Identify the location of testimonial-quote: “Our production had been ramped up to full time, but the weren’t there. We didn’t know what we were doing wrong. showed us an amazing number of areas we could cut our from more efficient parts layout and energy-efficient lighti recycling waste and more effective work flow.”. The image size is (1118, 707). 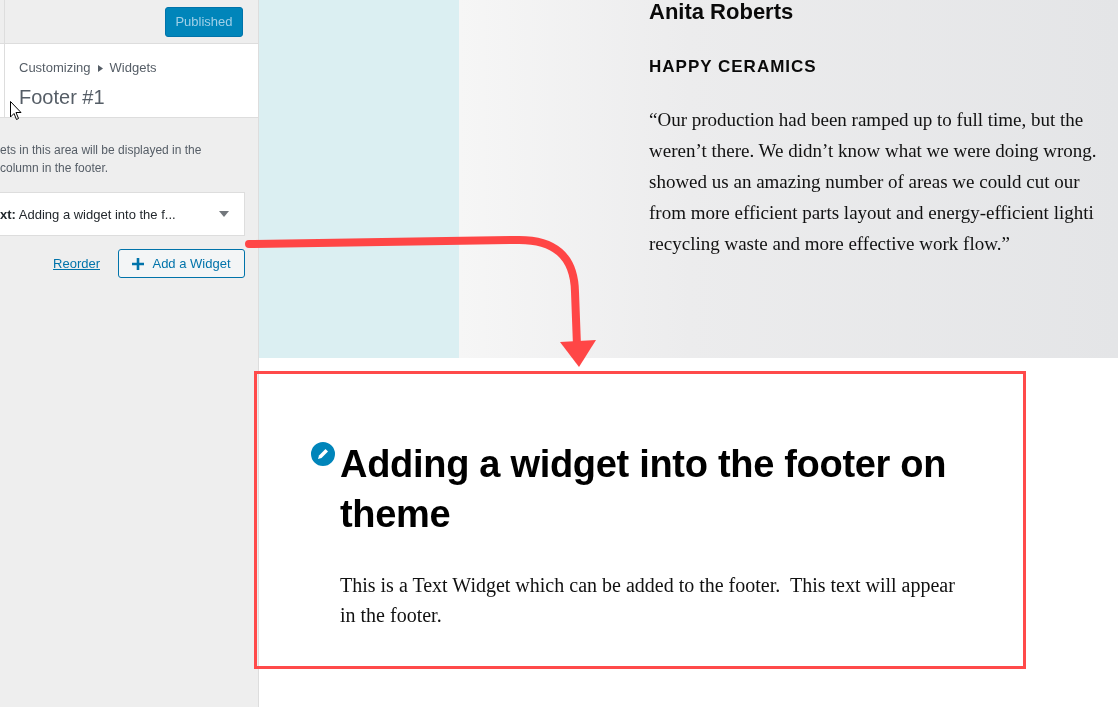
(873, 182).